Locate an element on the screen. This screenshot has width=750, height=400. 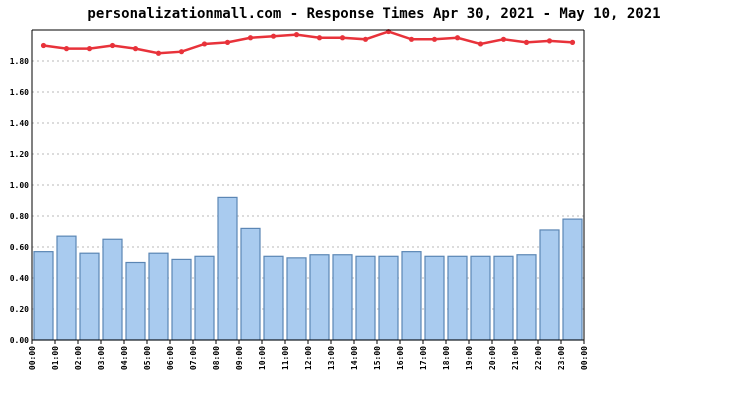
y-tick-label: 1.40 is located at coordinates (19, 123).